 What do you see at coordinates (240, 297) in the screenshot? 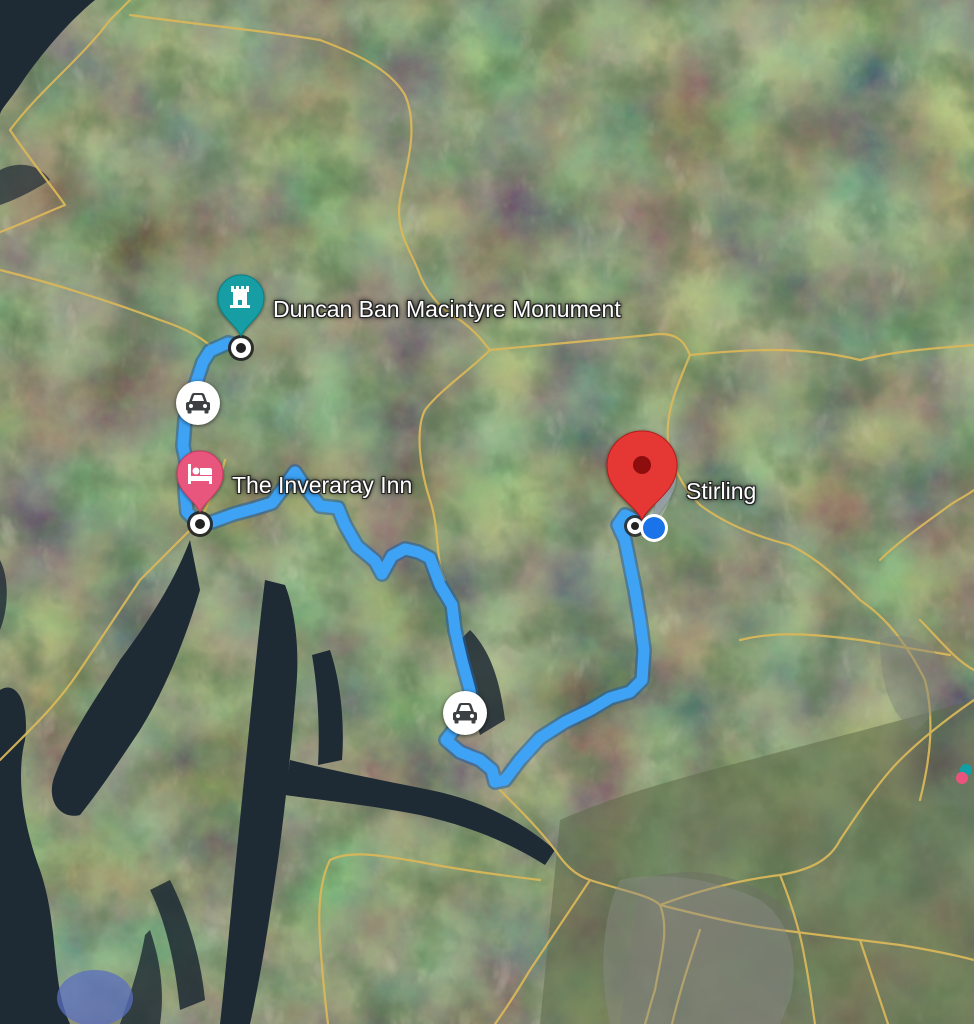
I see `monument-castle-icon` at bounding box center [240, 297].